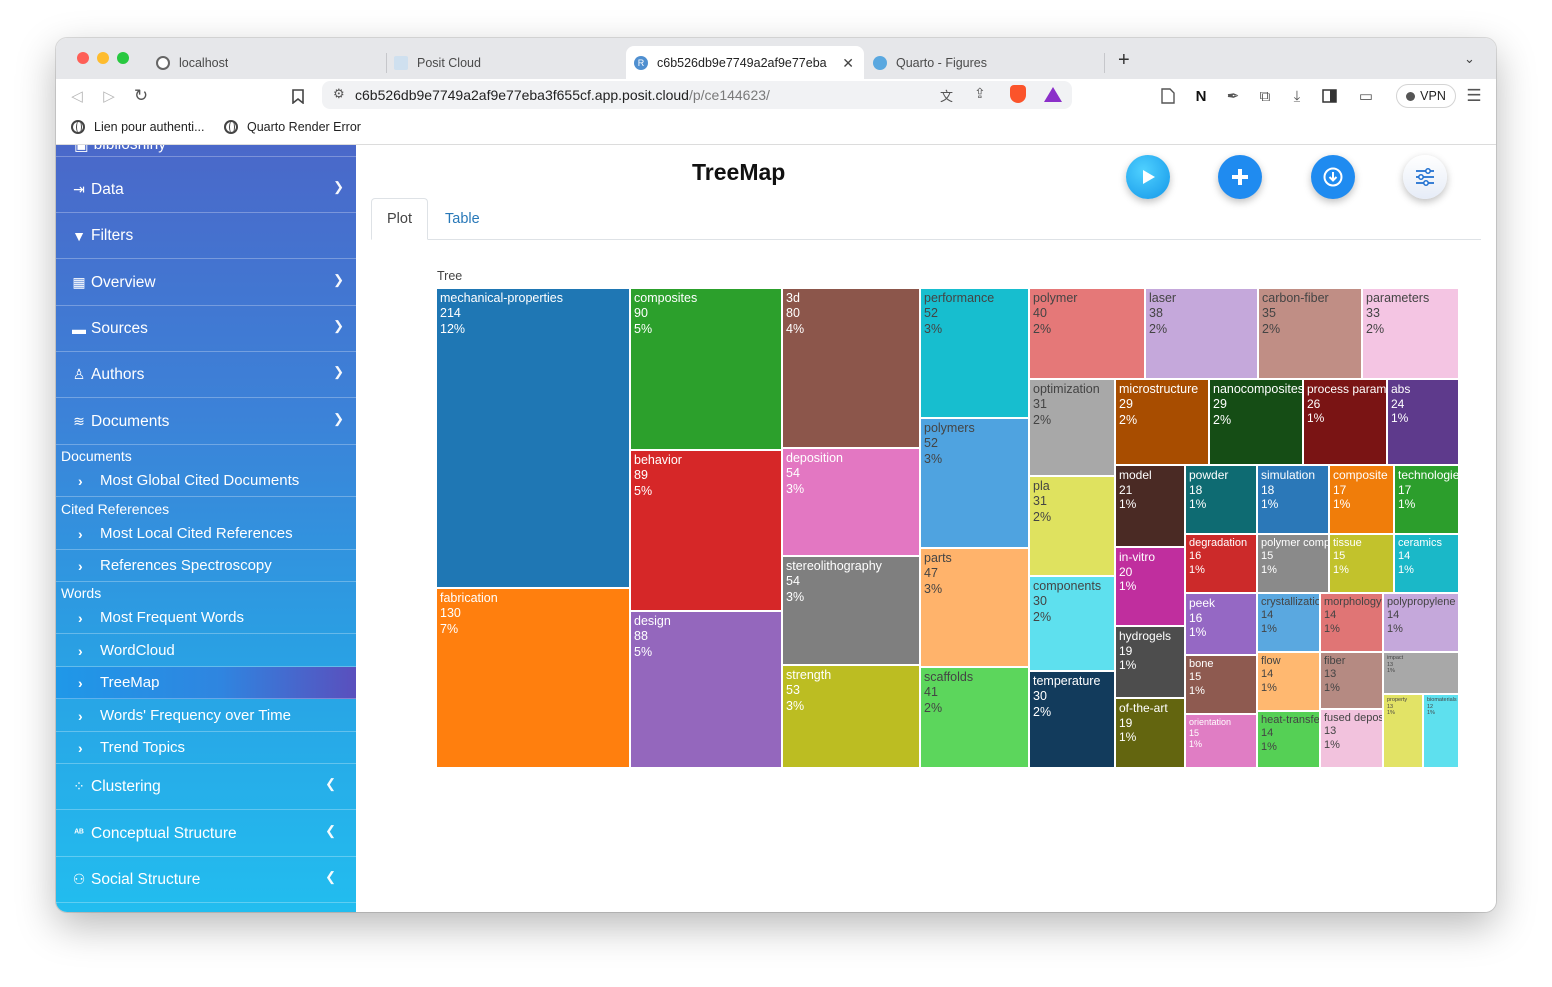  Describe the element at coordinates (1410, 333) in the screenshot. I see `treemap-cell-parameters: parameters 33 2%` at that location.